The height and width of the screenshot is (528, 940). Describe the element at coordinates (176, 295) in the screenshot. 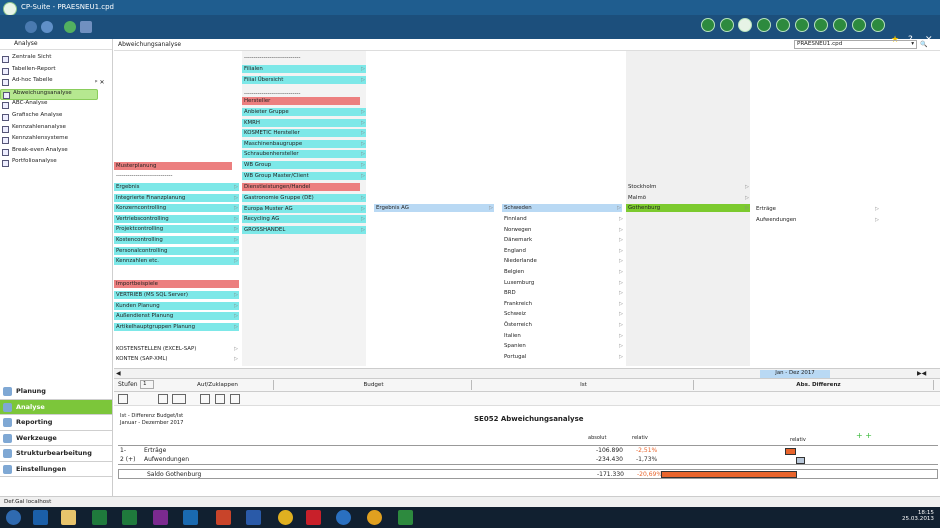

I see `tree-node: VERTRIEB (MS SQL Server) ▷` at that location.